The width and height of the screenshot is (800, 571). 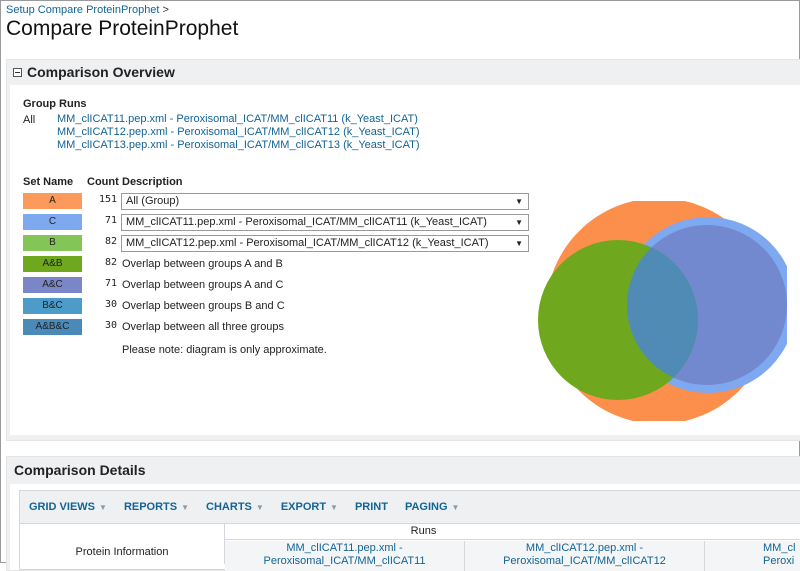 I want to click on set-badge: A&C, so click(x=52, y=285).